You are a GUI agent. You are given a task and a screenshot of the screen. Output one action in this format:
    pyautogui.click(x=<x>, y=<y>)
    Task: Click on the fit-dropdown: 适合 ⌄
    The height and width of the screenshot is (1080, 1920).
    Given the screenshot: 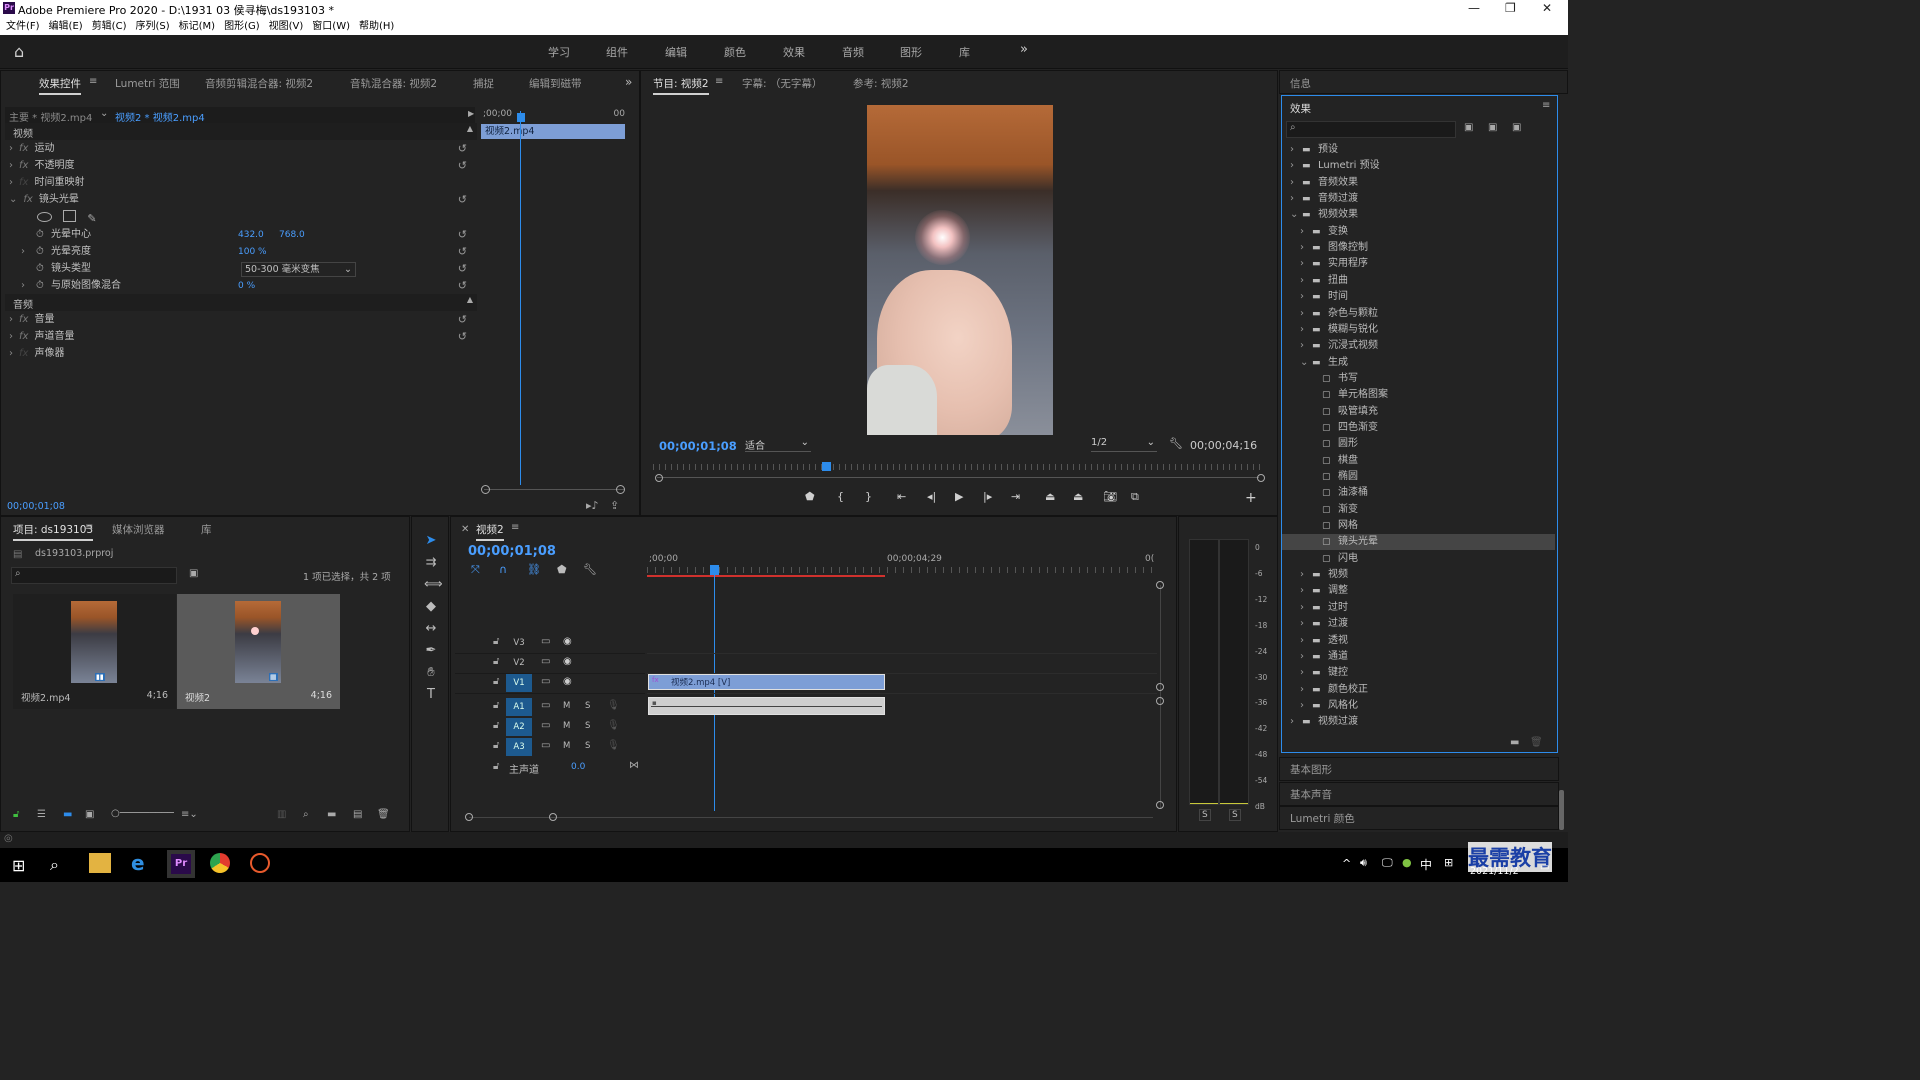 What is the action you would take?
    pyautogui.click(x=778, y=444)
    